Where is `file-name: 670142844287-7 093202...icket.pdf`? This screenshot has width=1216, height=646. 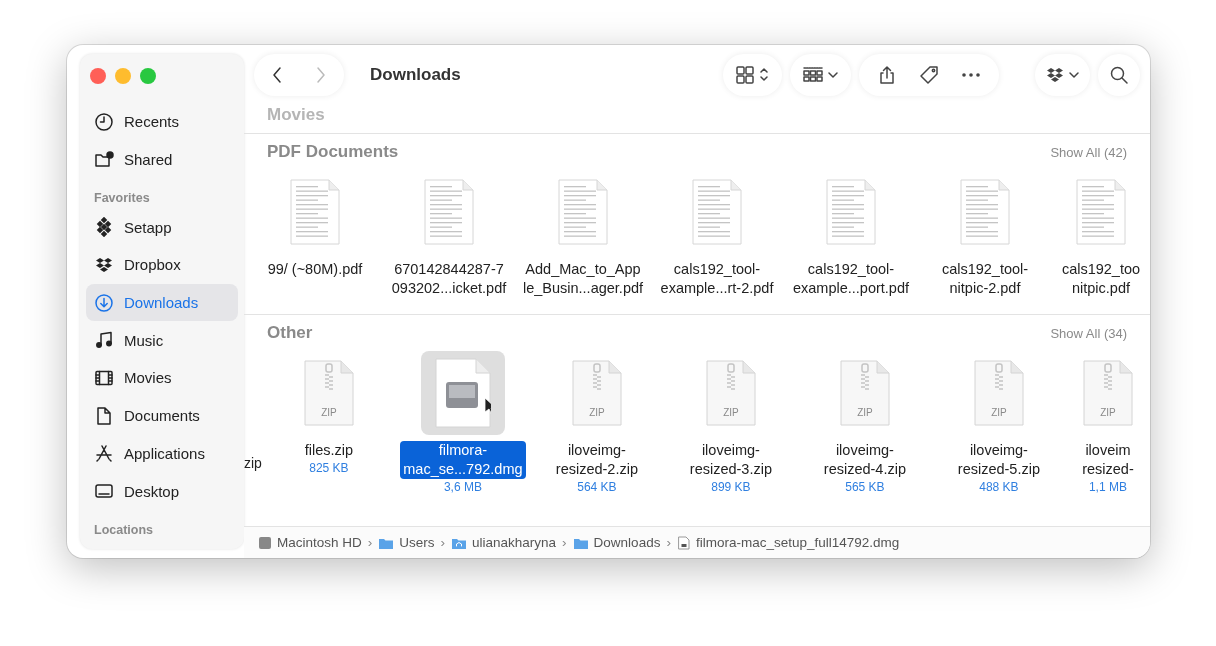 file-name: 670142844287-7 093202...icket.pdf is located at coordinates (449, 279).